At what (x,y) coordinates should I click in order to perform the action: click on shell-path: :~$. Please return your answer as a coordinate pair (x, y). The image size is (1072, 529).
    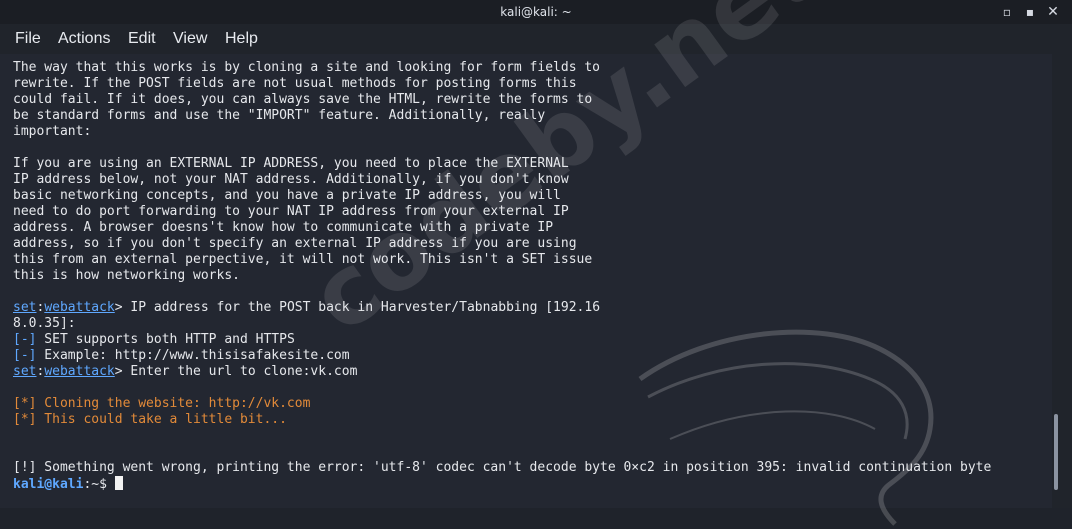
    Looking at the image, I should click on (99, 484).